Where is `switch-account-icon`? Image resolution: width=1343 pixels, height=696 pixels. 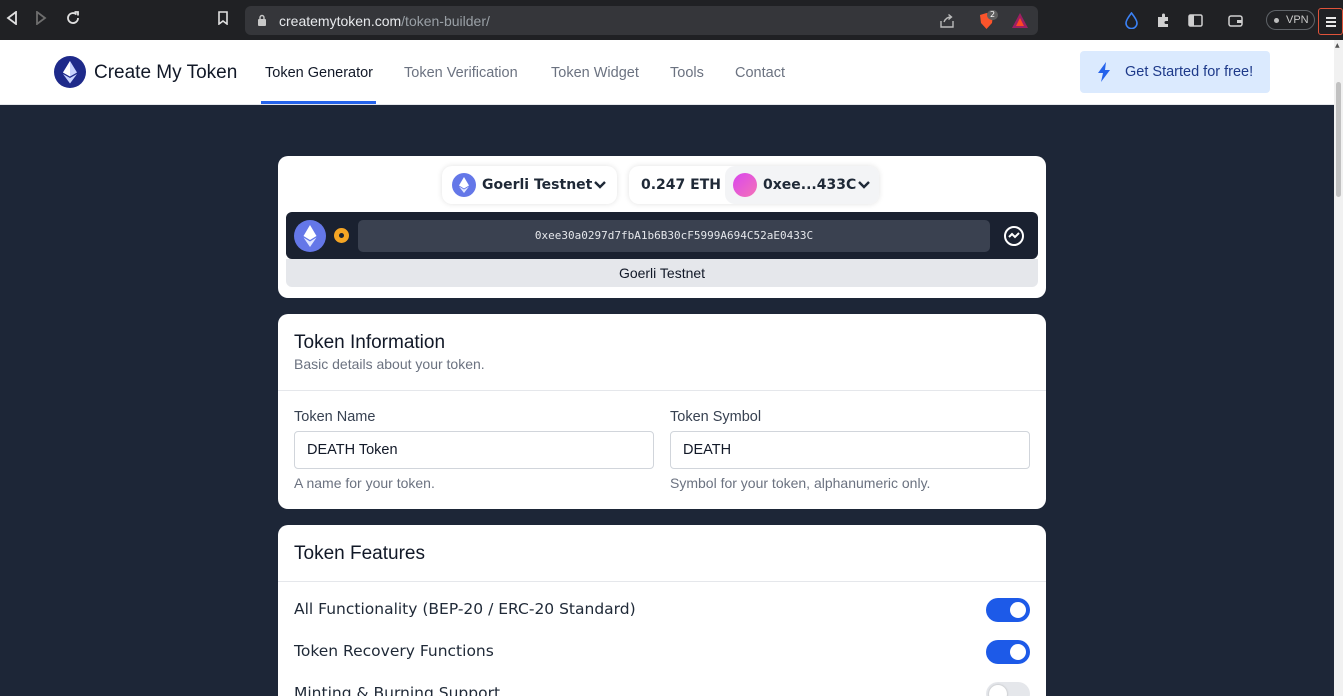
switch-account-icon is located at coordinates (1014, 236).